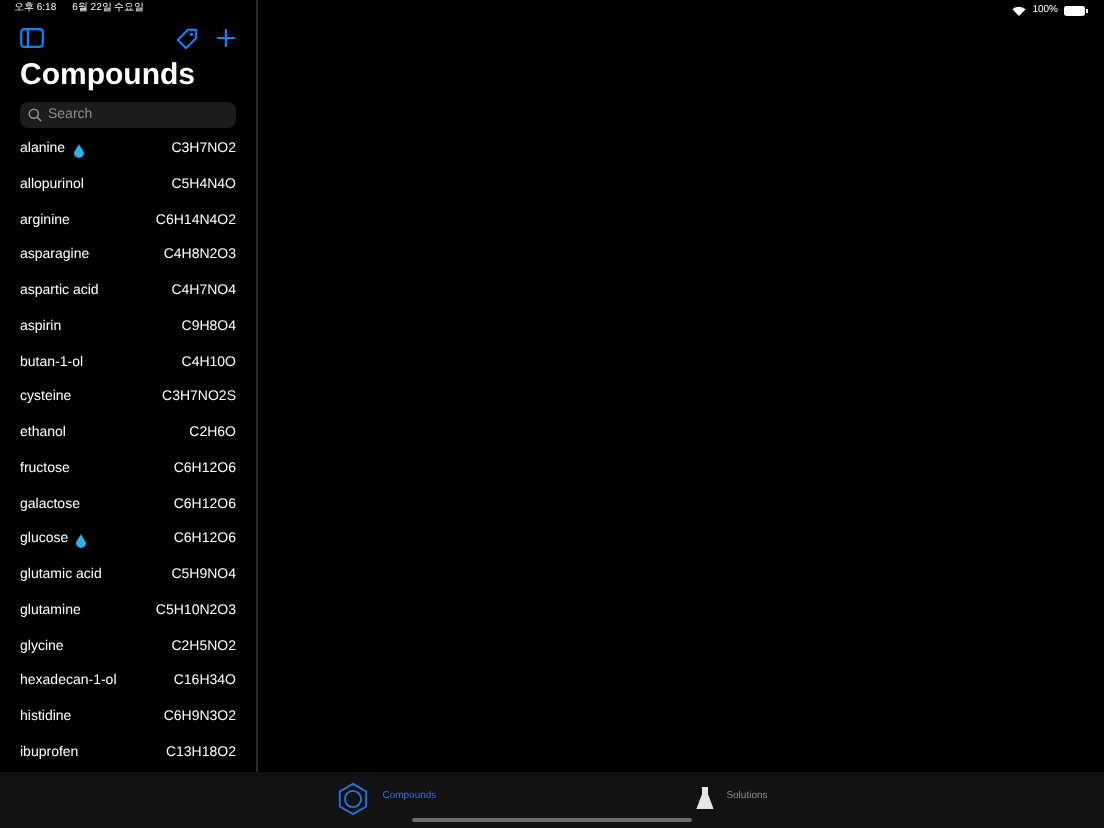  I want to click on flask-icon, so click(705, 798).